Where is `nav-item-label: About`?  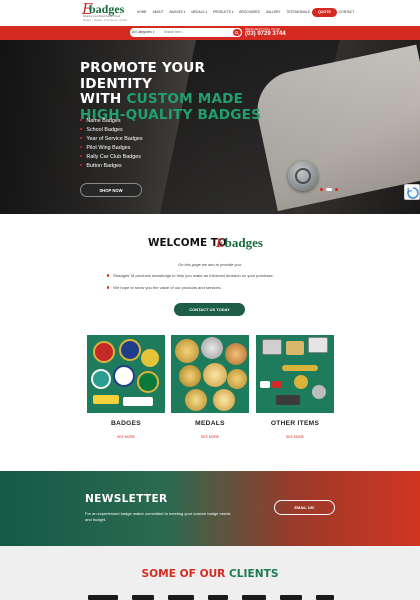 nav-item-label: About is located at coordinates (158, 12).